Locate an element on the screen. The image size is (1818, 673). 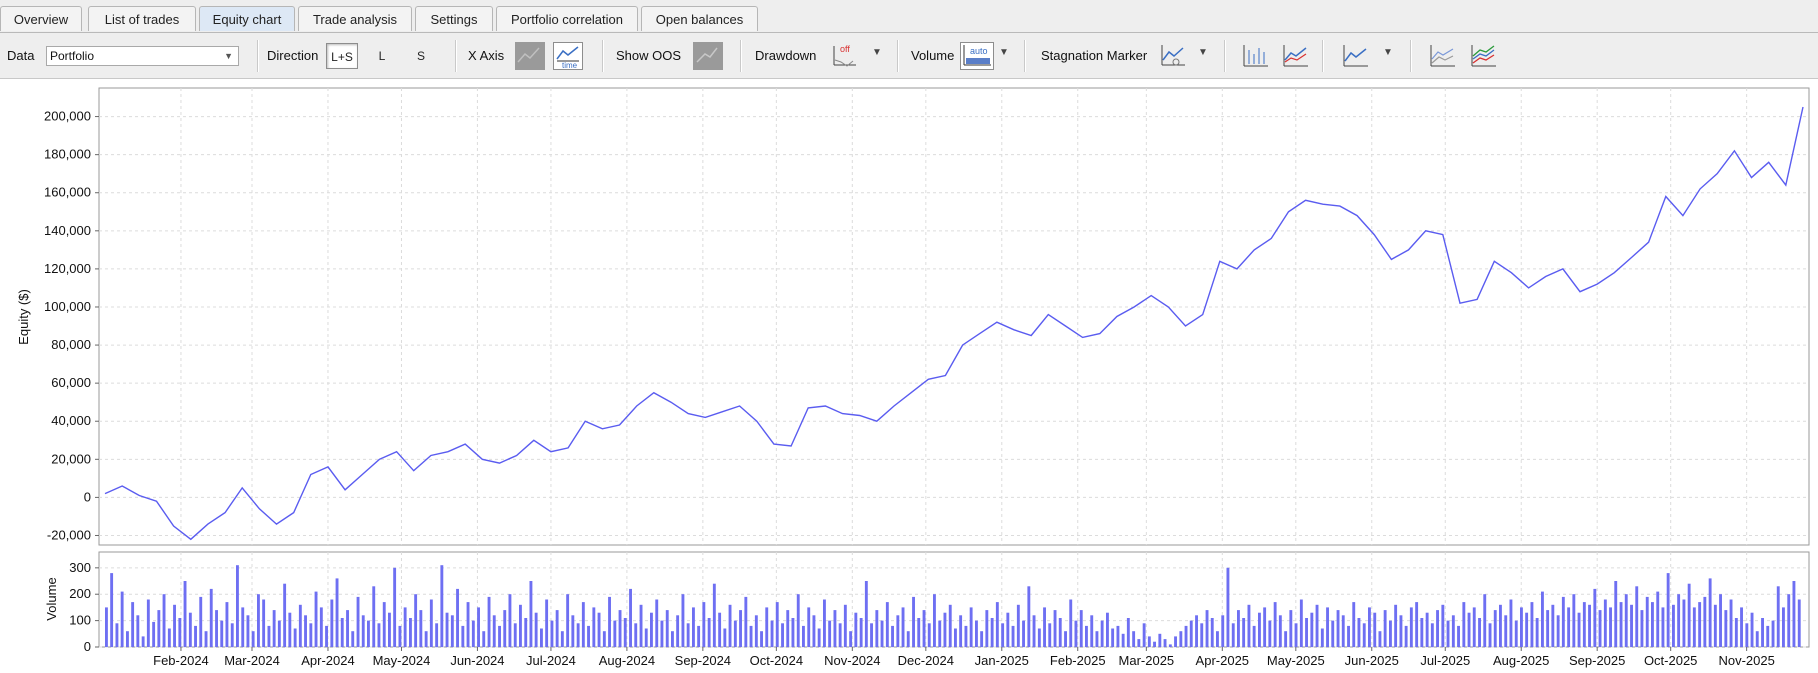
equity-y-tick-label: 40,000 is located at coordinates (71, 420).